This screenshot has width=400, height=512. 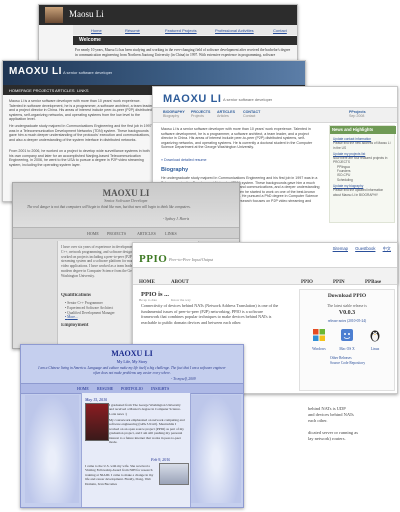 What do you see at coordinates (365, 248) in the screenshot?
I see `guestbook-link: Guestbook` at bounding box center [365, 248].